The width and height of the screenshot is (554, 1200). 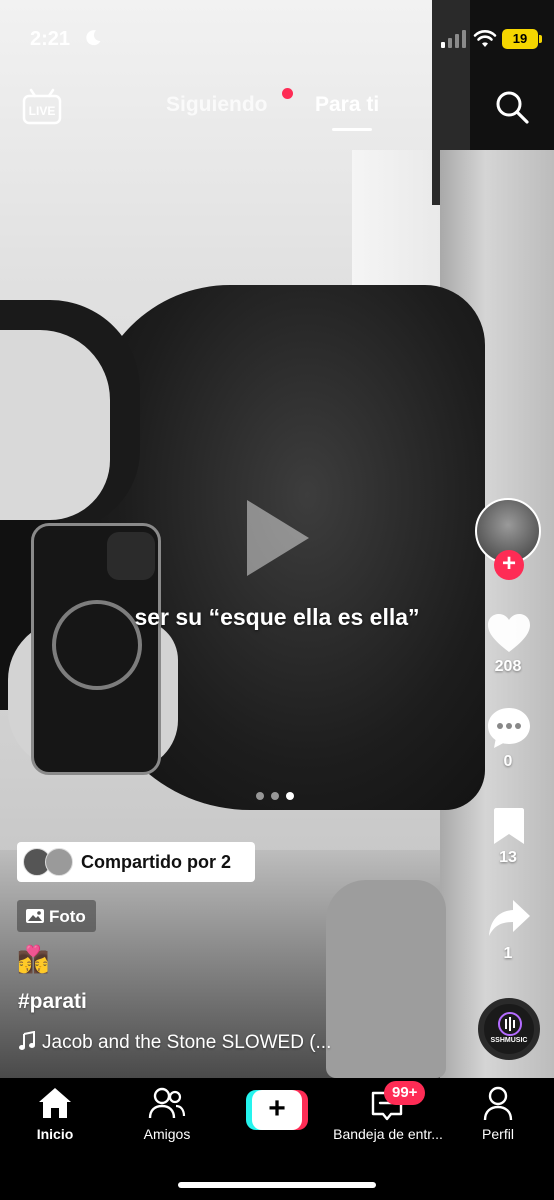 What do you see at coordinates (55, 425) in the screenshot?
I see `photo-face` at bounding box center [55, 425].